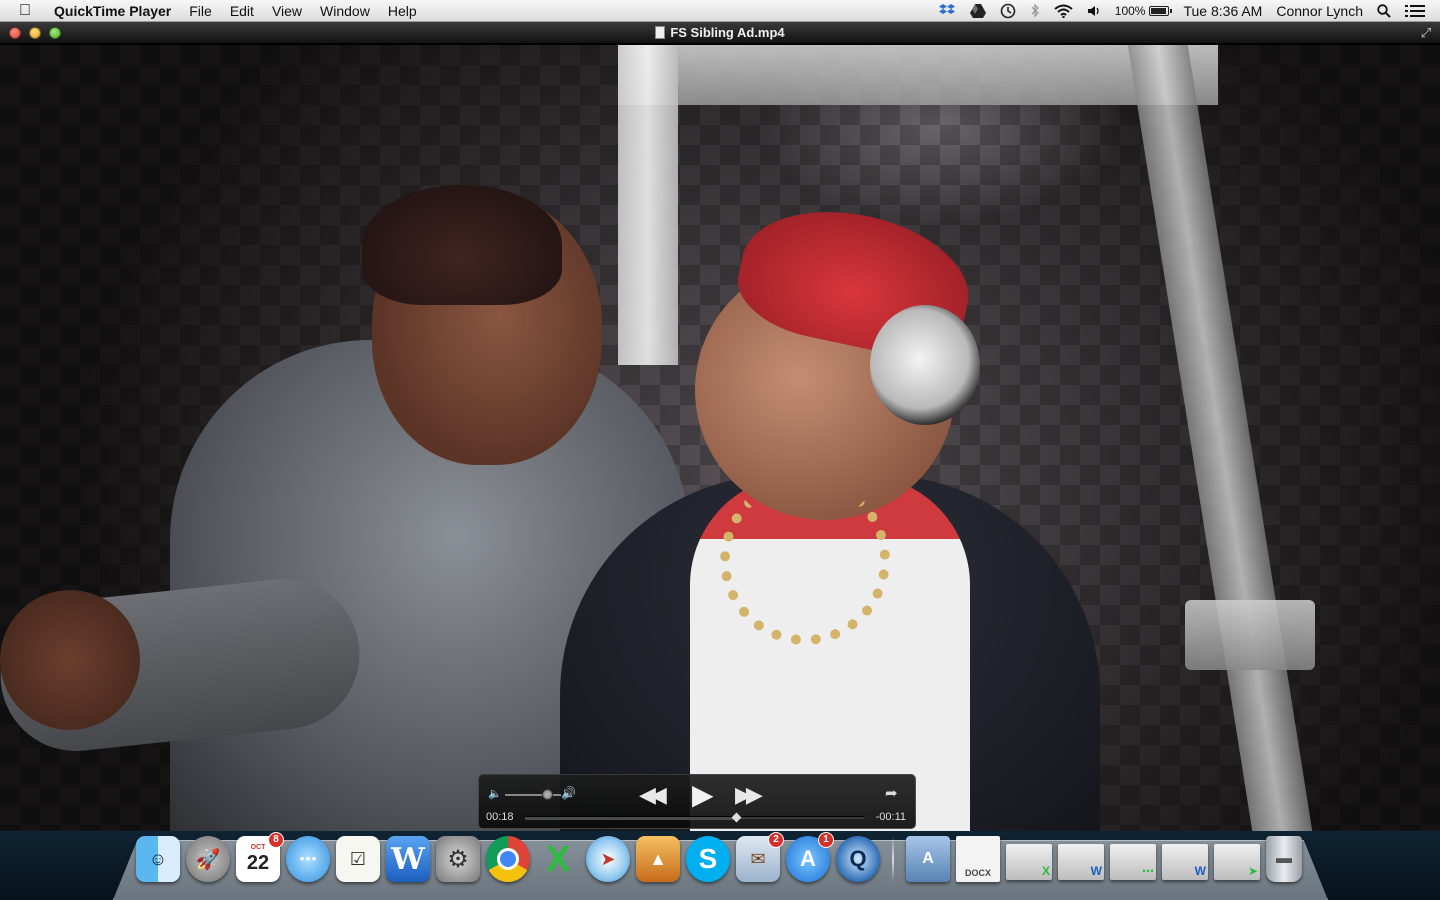 Image resolution: width=1440 pixels, height=900 pixels. Describe the element at coordinates (1081, 862) in the screenshot. I see `minimized-word-window-icon: W` at that location.